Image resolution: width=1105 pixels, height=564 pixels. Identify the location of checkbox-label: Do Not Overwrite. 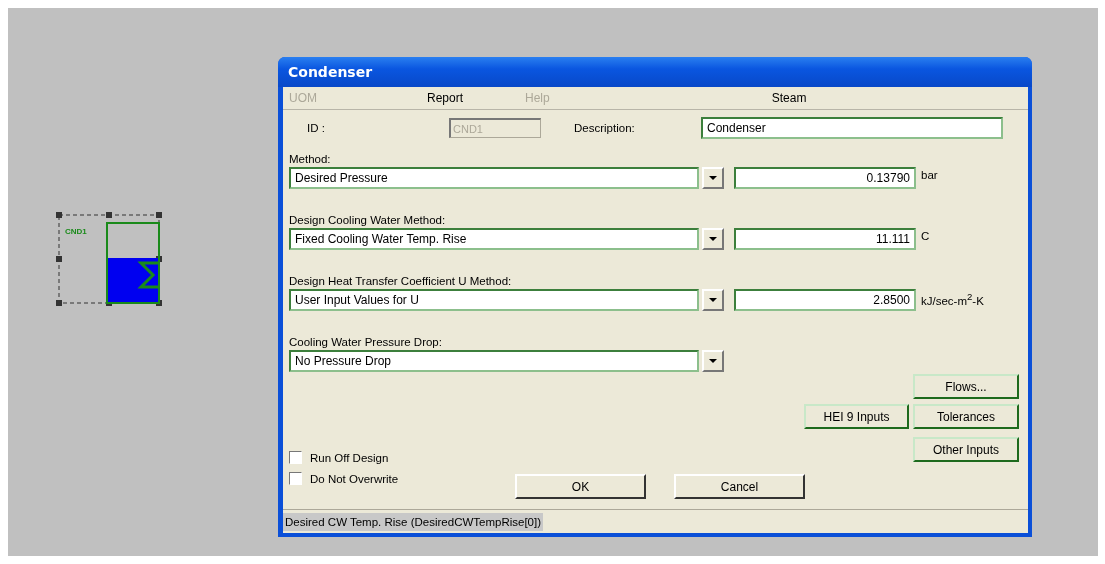
(354, 478).